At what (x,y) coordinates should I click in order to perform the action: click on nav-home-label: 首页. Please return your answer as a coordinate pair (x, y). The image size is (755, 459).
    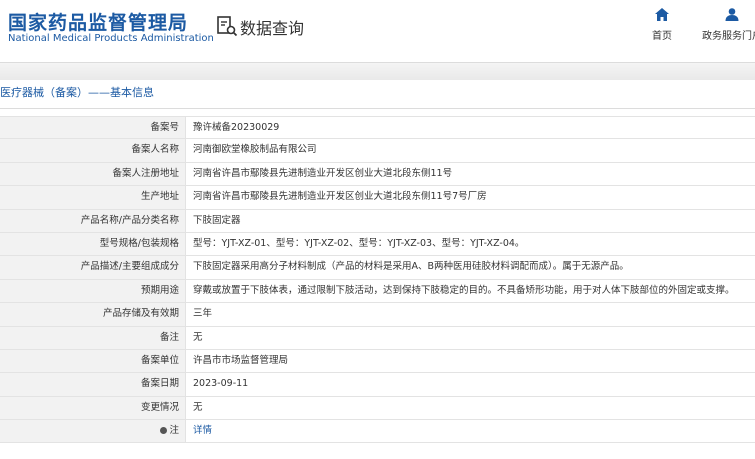
    Looking at the image, I should click on (662, 36).